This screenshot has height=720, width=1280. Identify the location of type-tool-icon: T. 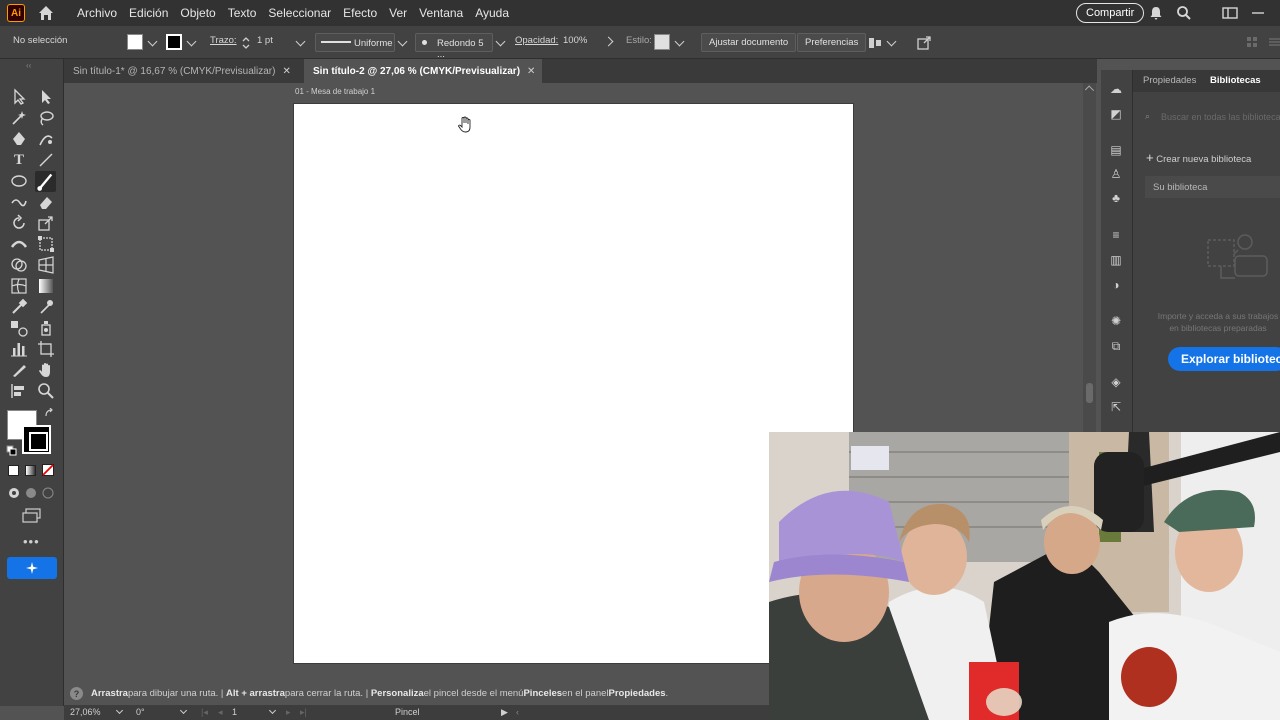
(19, 160).